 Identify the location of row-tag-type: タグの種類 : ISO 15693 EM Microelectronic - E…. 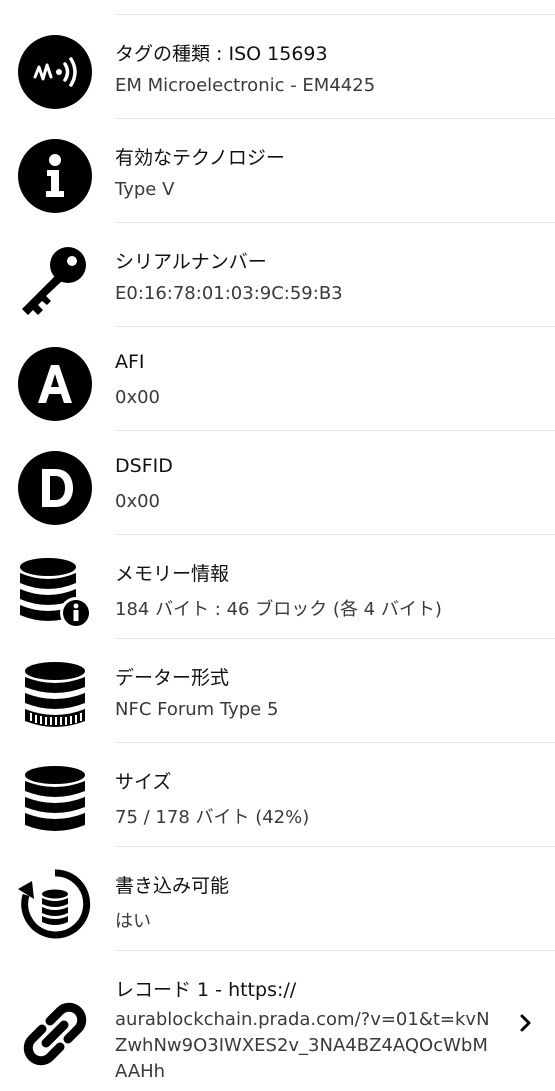
(277, 67).